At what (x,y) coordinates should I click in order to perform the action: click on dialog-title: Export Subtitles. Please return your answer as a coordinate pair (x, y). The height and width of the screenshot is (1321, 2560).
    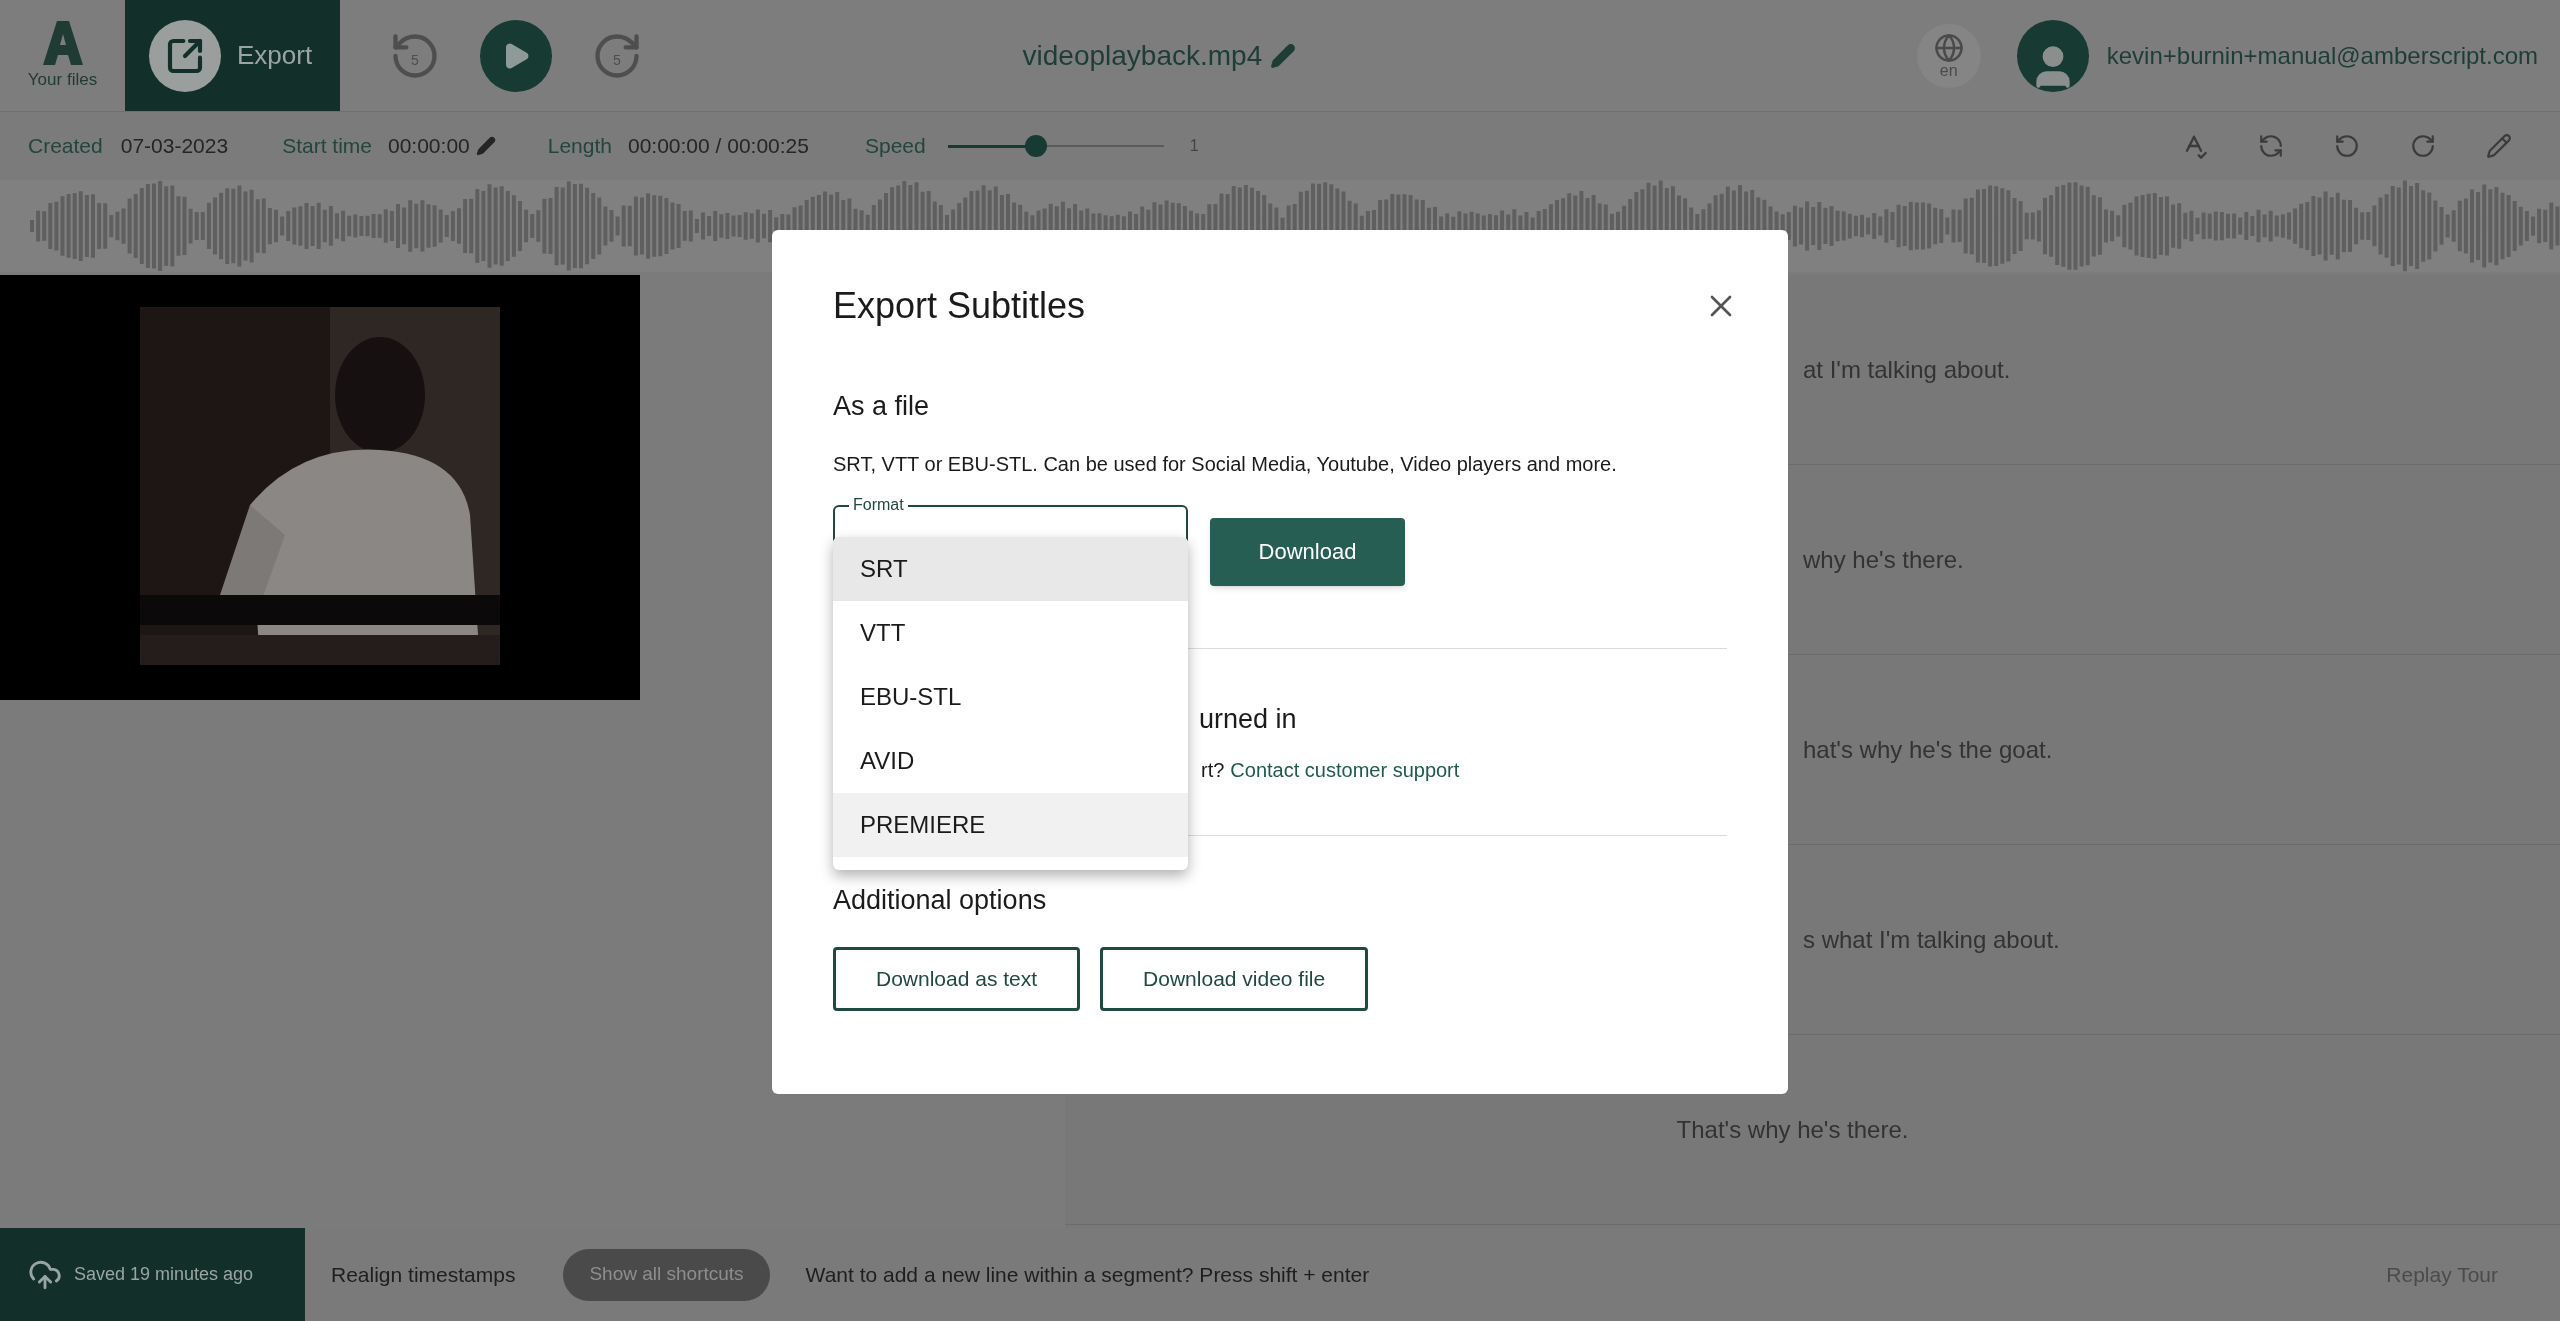
    Looking at the image, I should click on (959, 306).